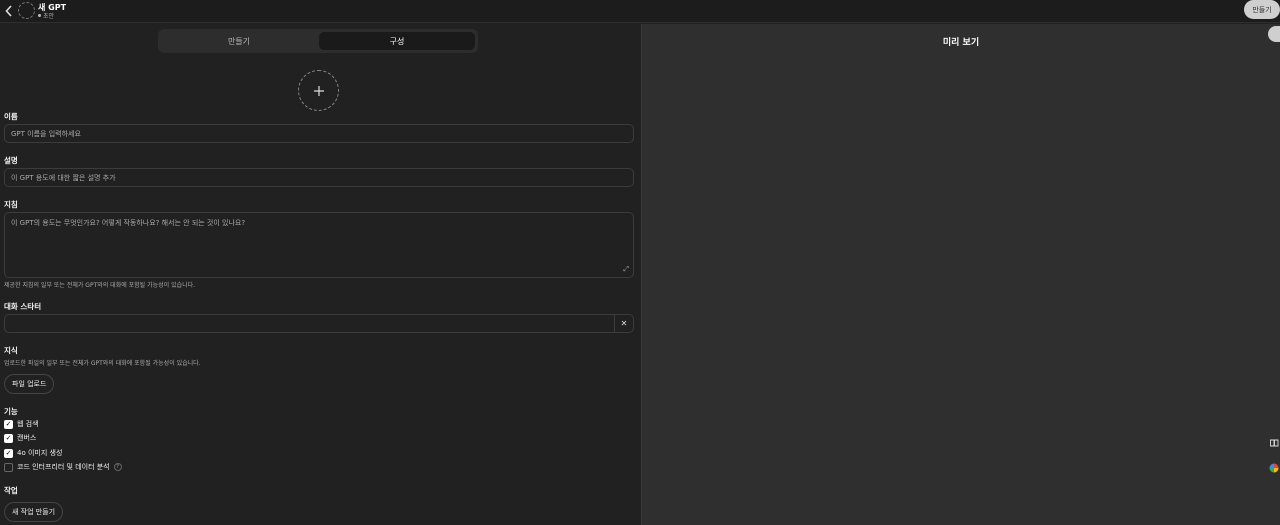 The height and width of the screenshot is (525, 1280). Describe the element at coordinates (1274, 468) in the screenshot. I see `color-wheel-icon` at that location.